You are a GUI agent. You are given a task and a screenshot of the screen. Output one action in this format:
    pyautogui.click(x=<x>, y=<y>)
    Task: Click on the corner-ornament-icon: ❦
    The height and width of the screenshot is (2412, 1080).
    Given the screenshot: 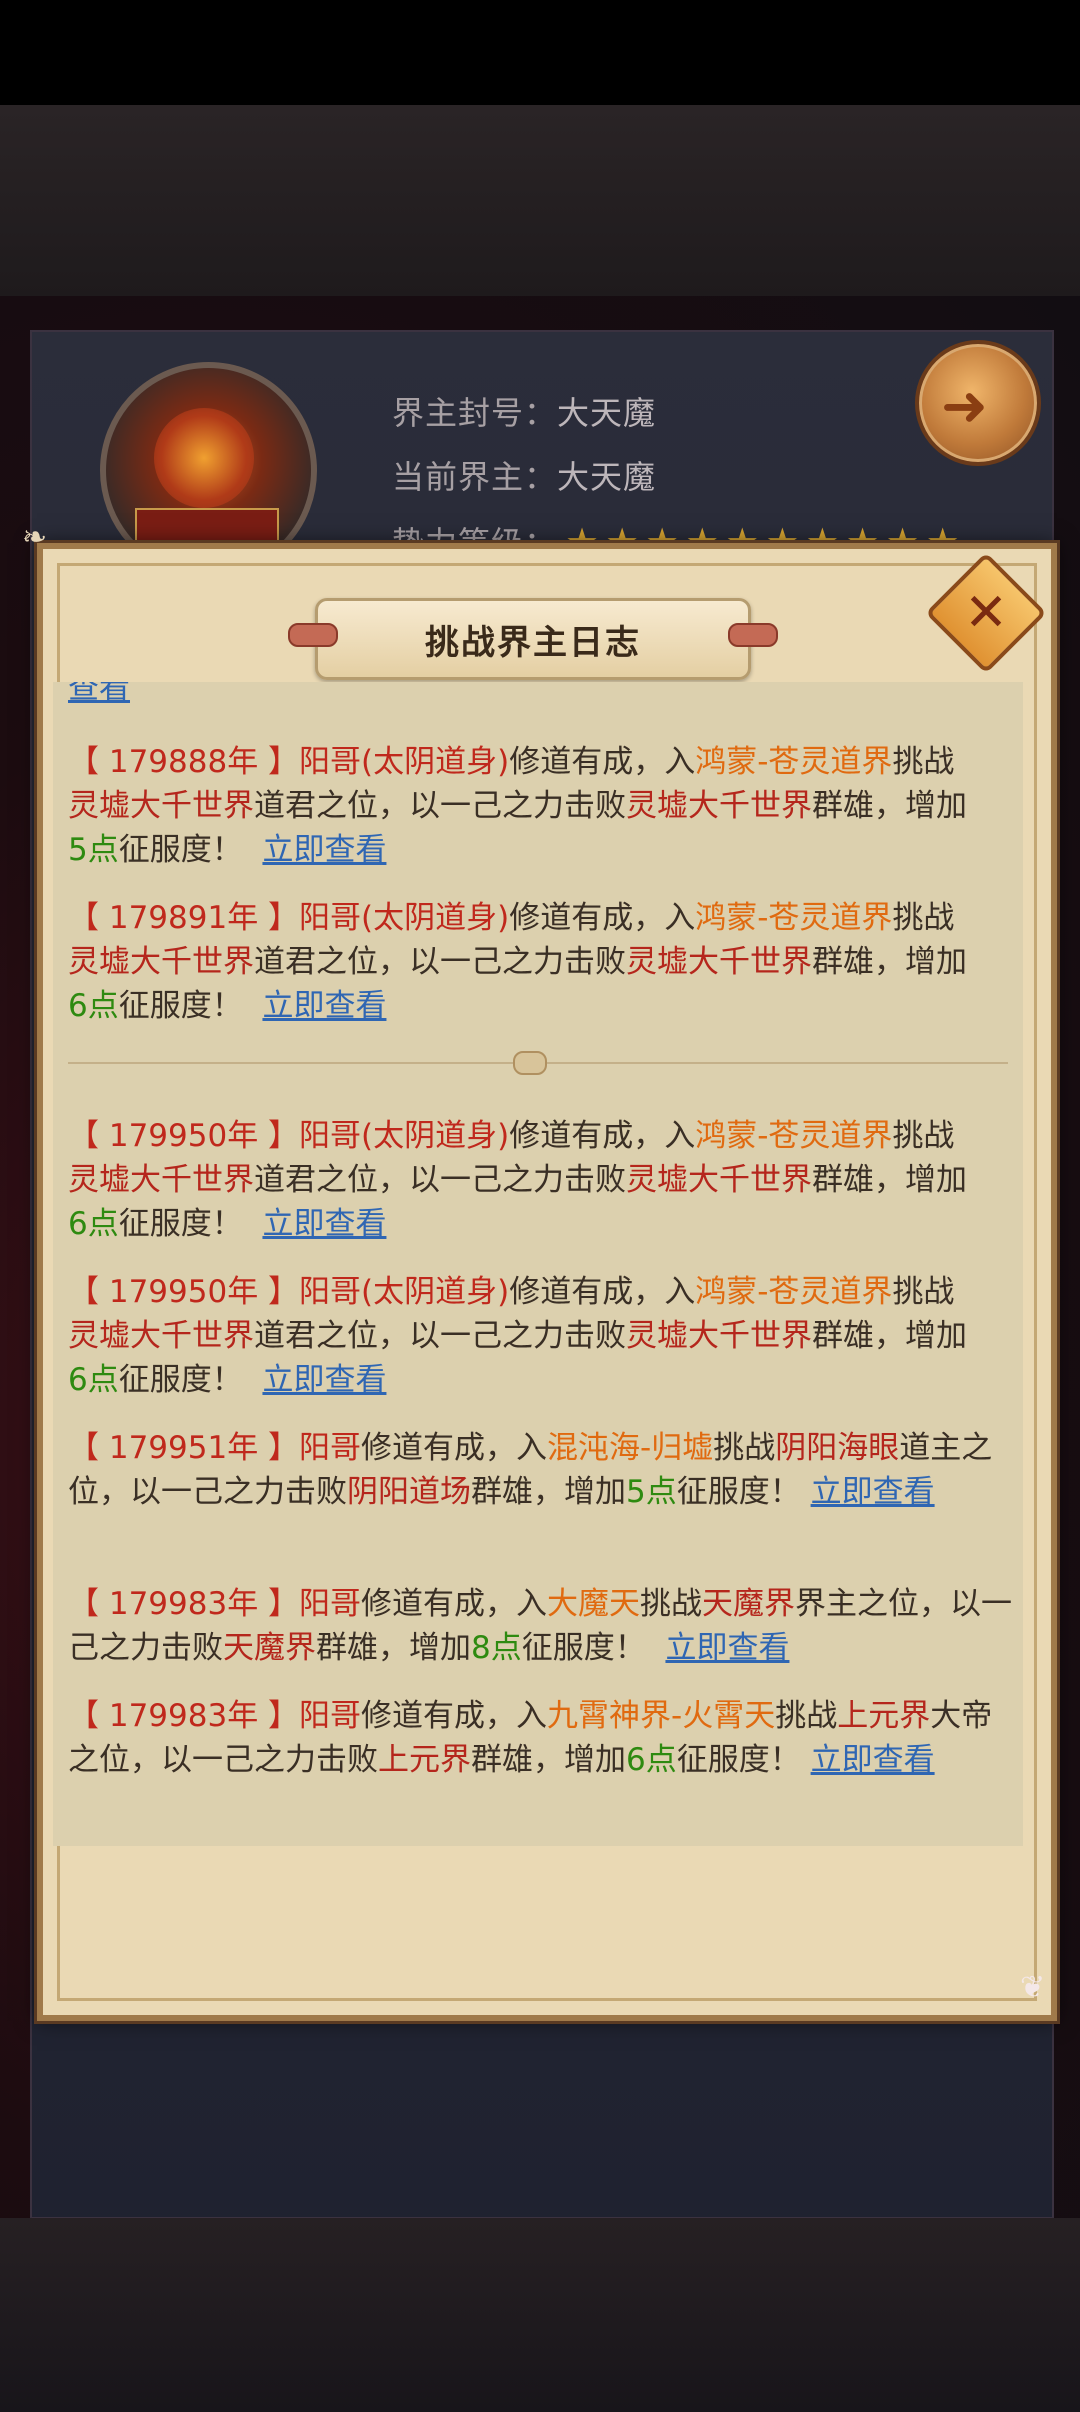 What is the action you would take?
    pyautogui.click(x=1033, y=1987)
    